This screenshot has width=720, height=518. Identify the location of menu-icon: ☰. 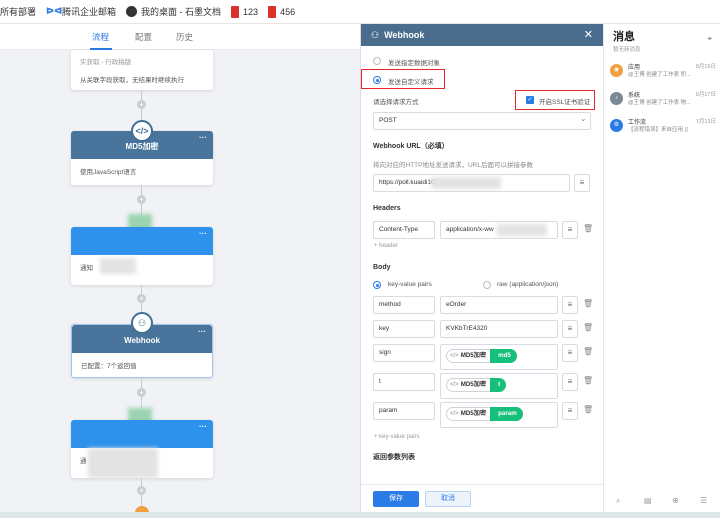
(703, 500).